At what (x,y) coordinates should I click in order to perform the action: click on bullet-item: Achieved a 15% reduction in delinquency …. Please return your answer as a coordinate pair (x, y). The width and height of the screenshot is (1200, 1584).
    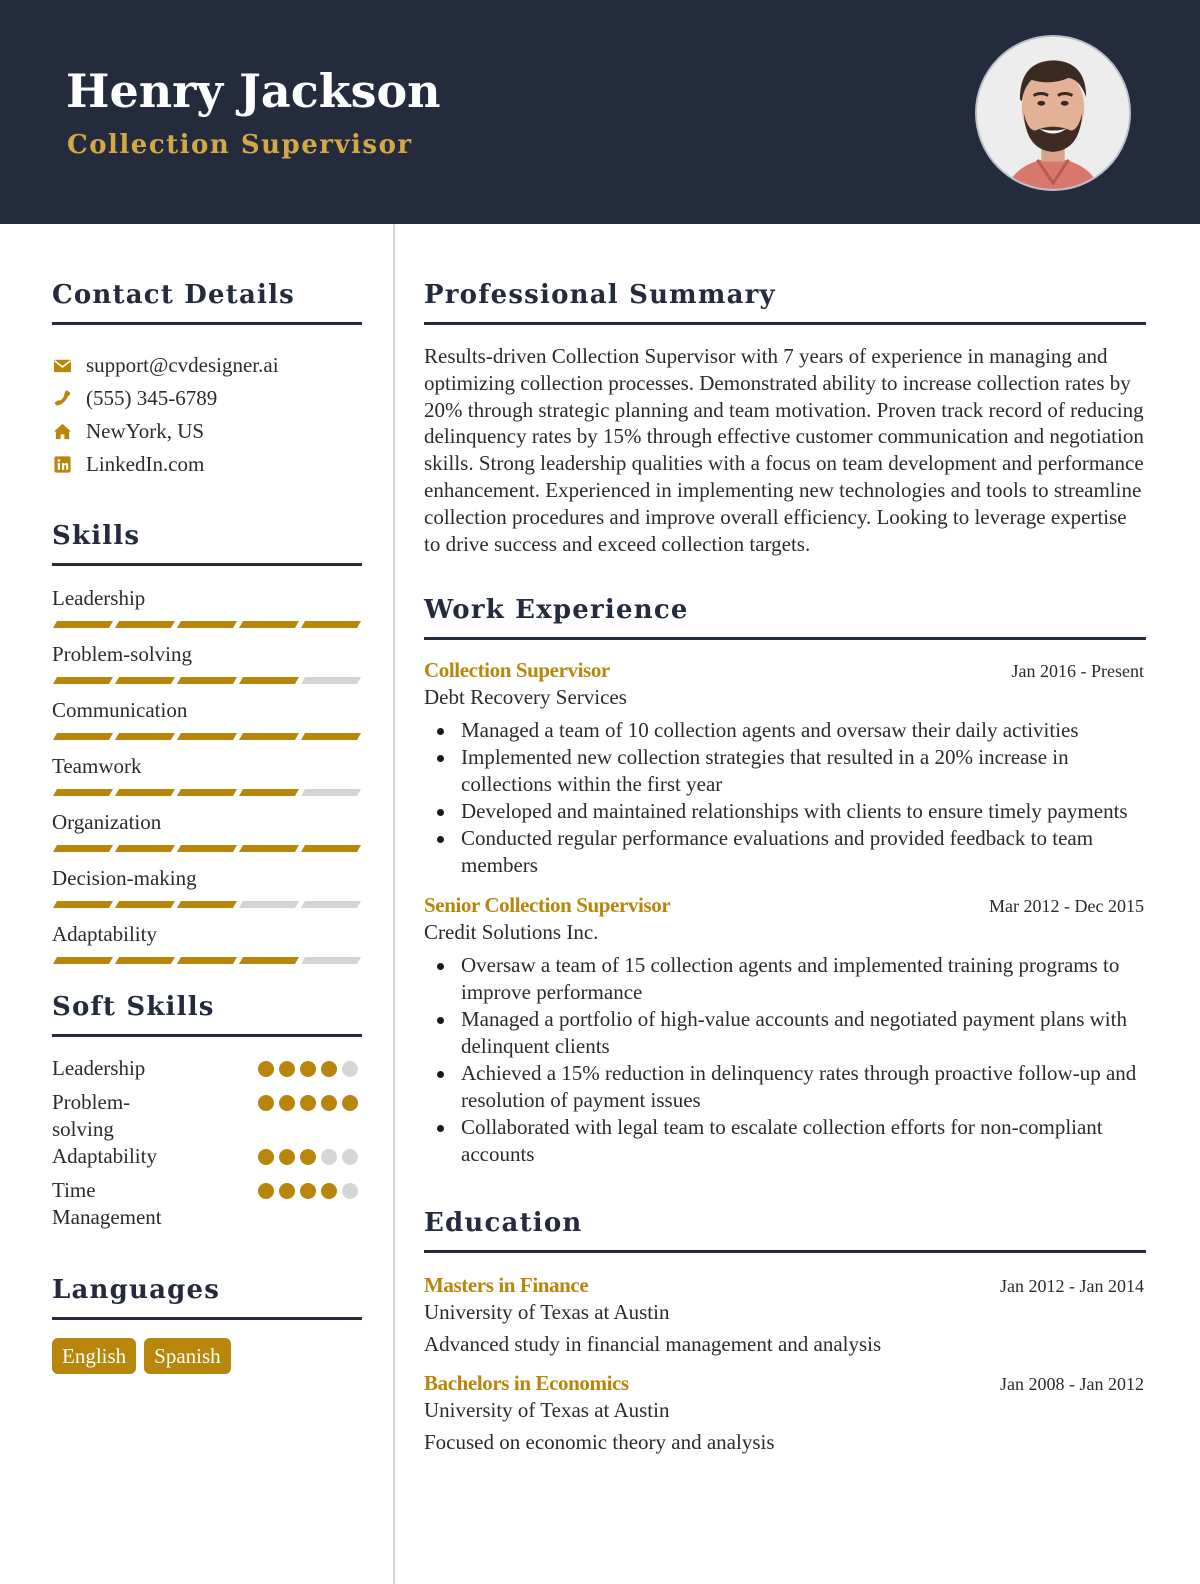
    Looking at the image, I should click on (785, 1087).